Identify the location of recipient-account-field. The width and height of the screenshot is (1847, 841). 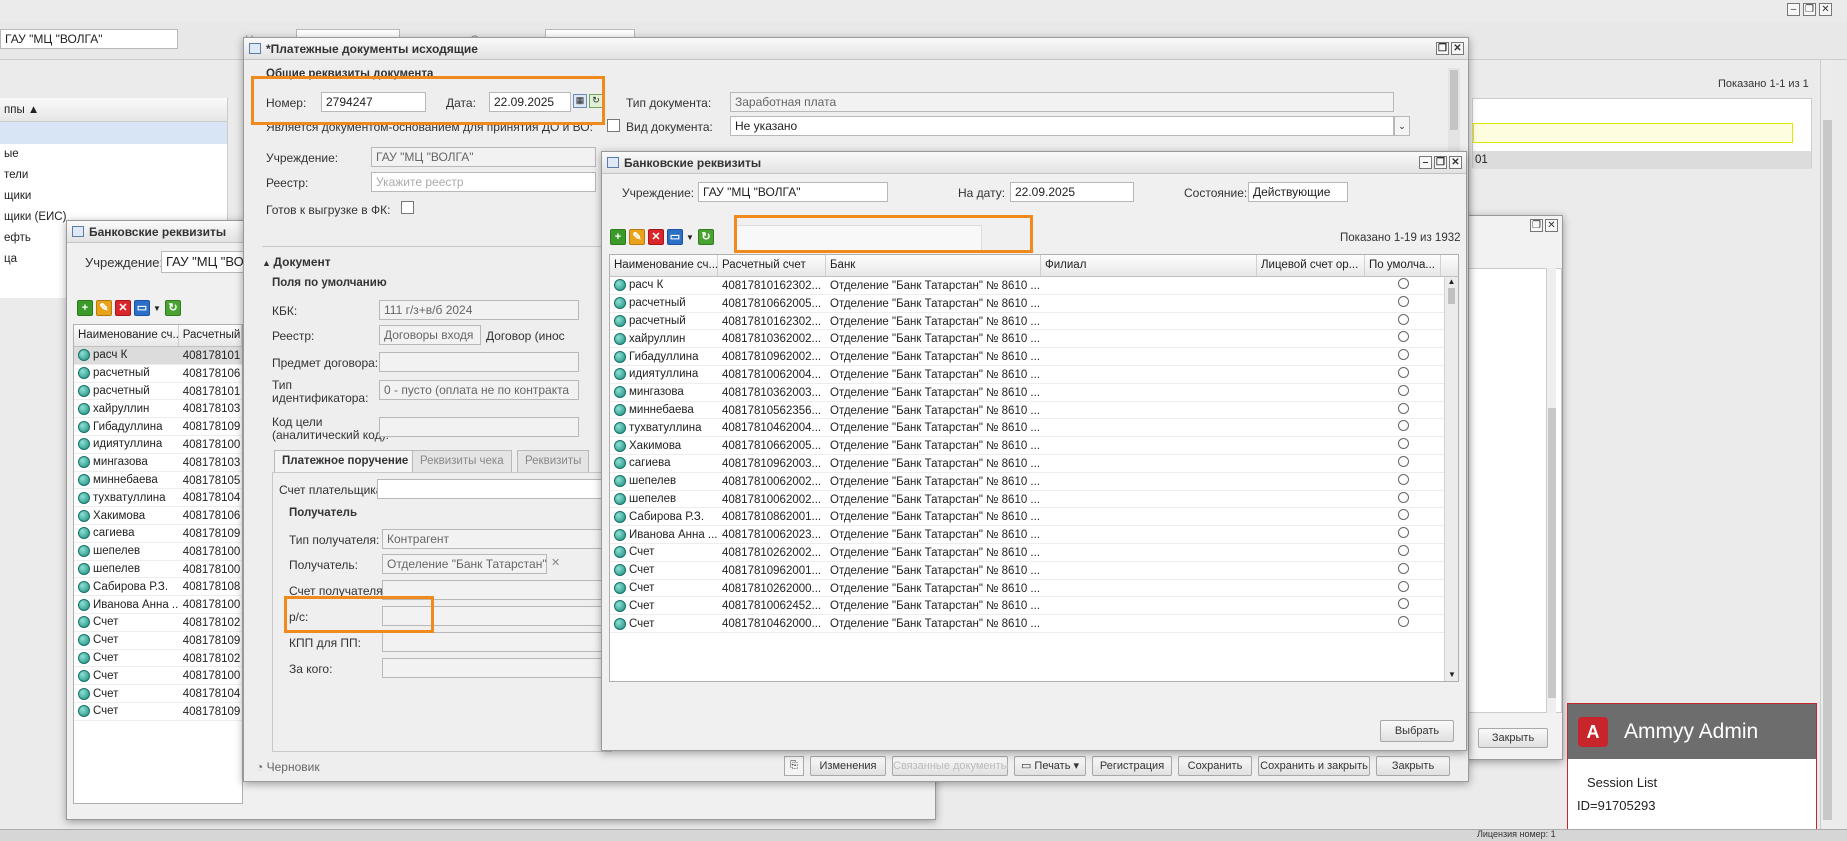
(502, 590).